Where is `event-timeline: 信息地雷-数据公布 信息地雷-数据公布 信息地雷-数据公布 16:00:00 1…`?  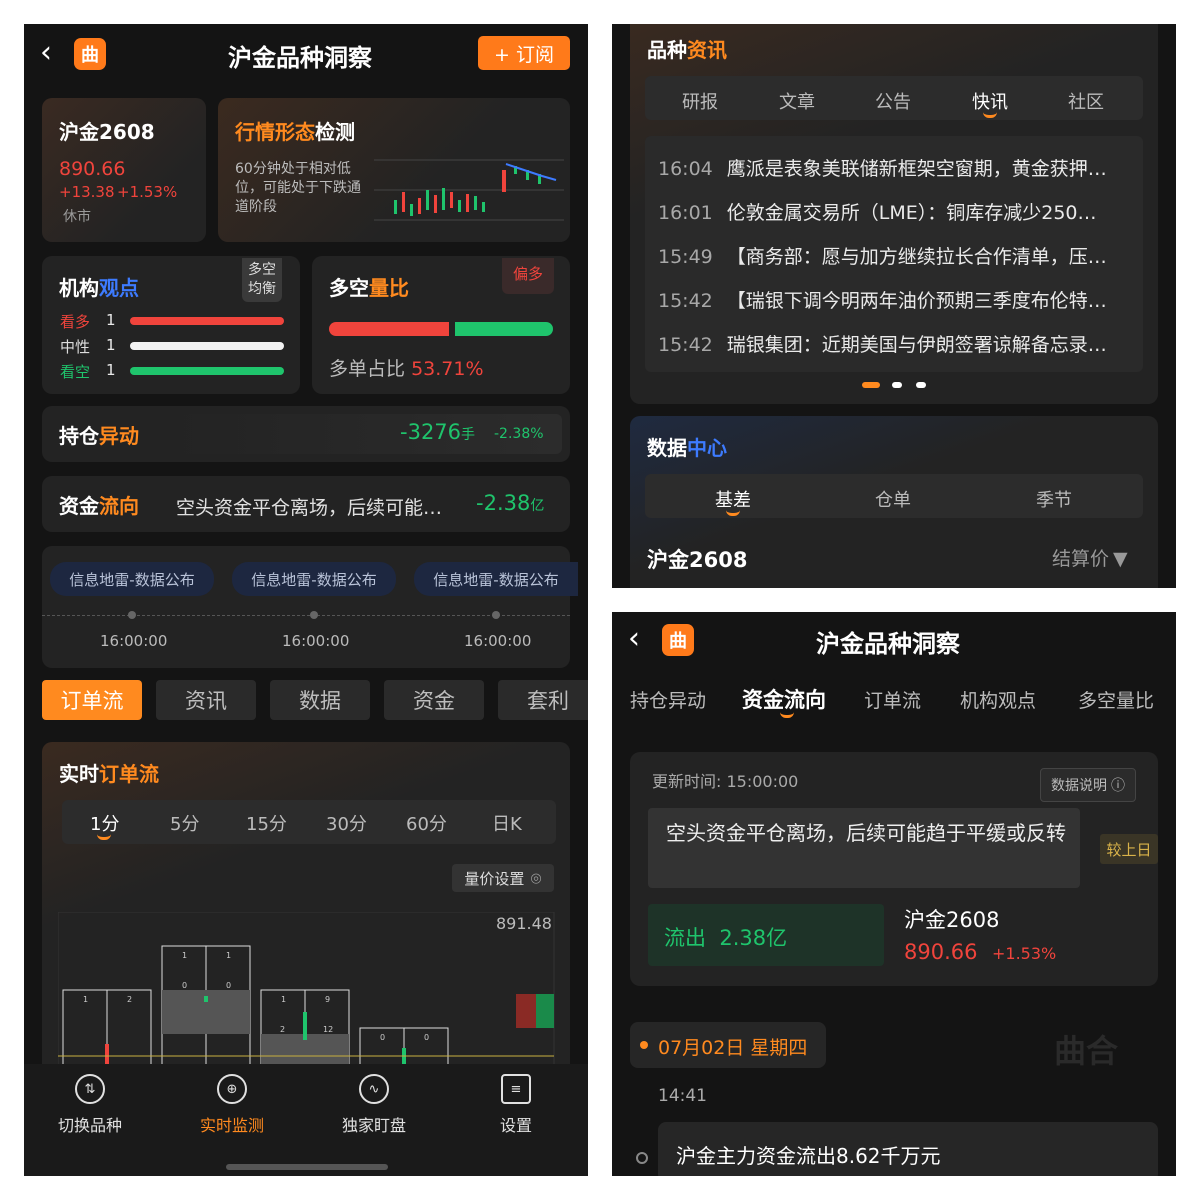 event-timeline: 信息地雷-数据公布 信息地雷-数据公布 信息地雷-数据公布 16:00:00 1… is located at coordinates (310, 607).